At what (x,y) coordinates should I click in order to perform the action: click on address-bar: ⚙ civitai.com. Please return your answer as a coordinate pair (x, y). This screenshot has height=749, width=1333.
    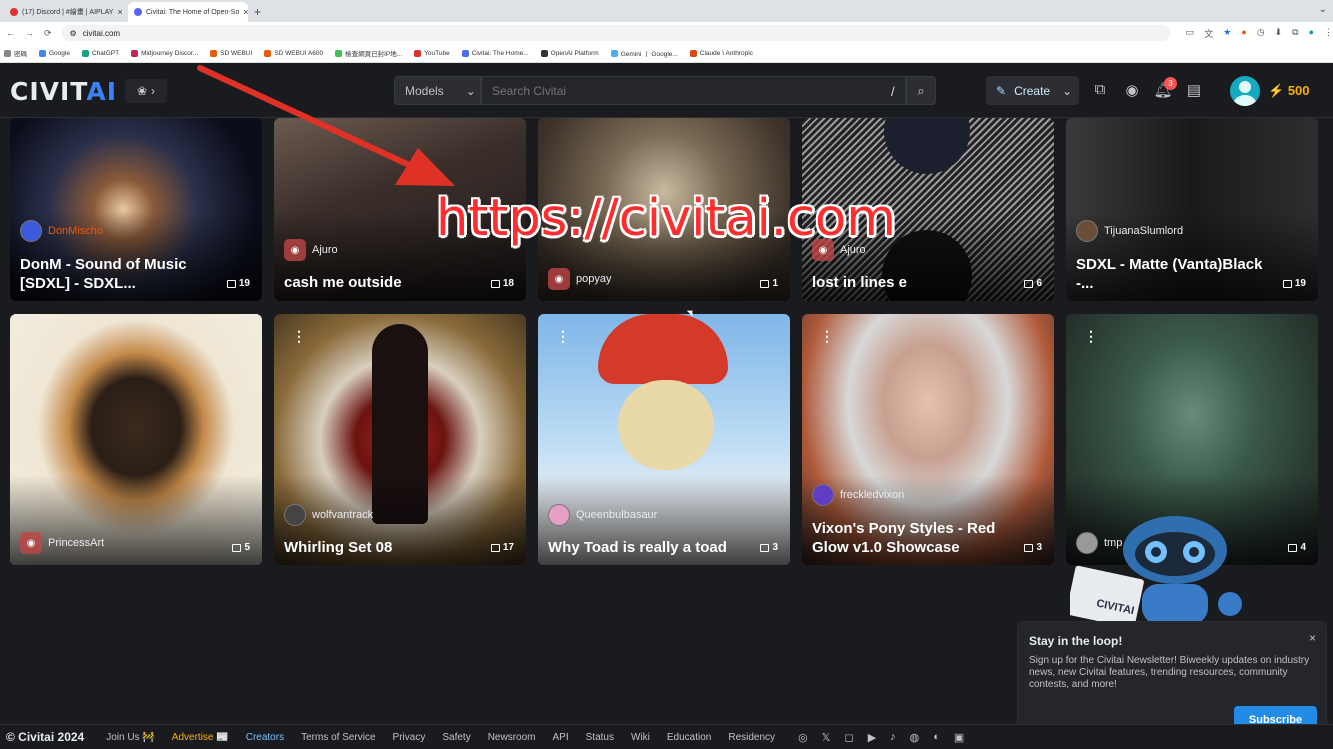
    Looking at the image, I should click on (615, 33).